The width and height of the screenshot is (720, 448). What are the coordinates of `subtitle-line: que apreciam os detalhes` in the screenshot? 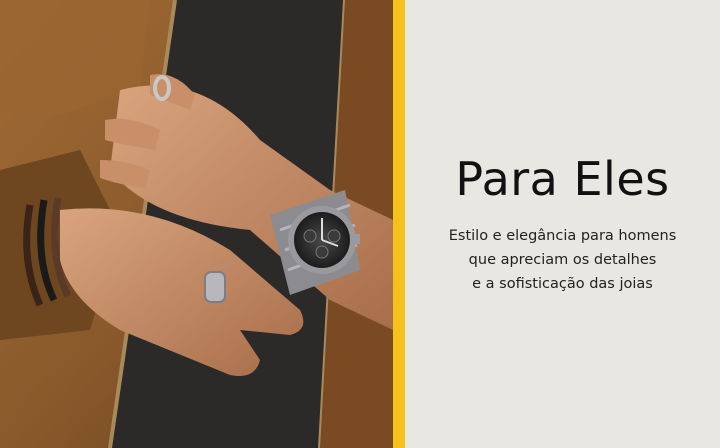 It's located at (562, 260).